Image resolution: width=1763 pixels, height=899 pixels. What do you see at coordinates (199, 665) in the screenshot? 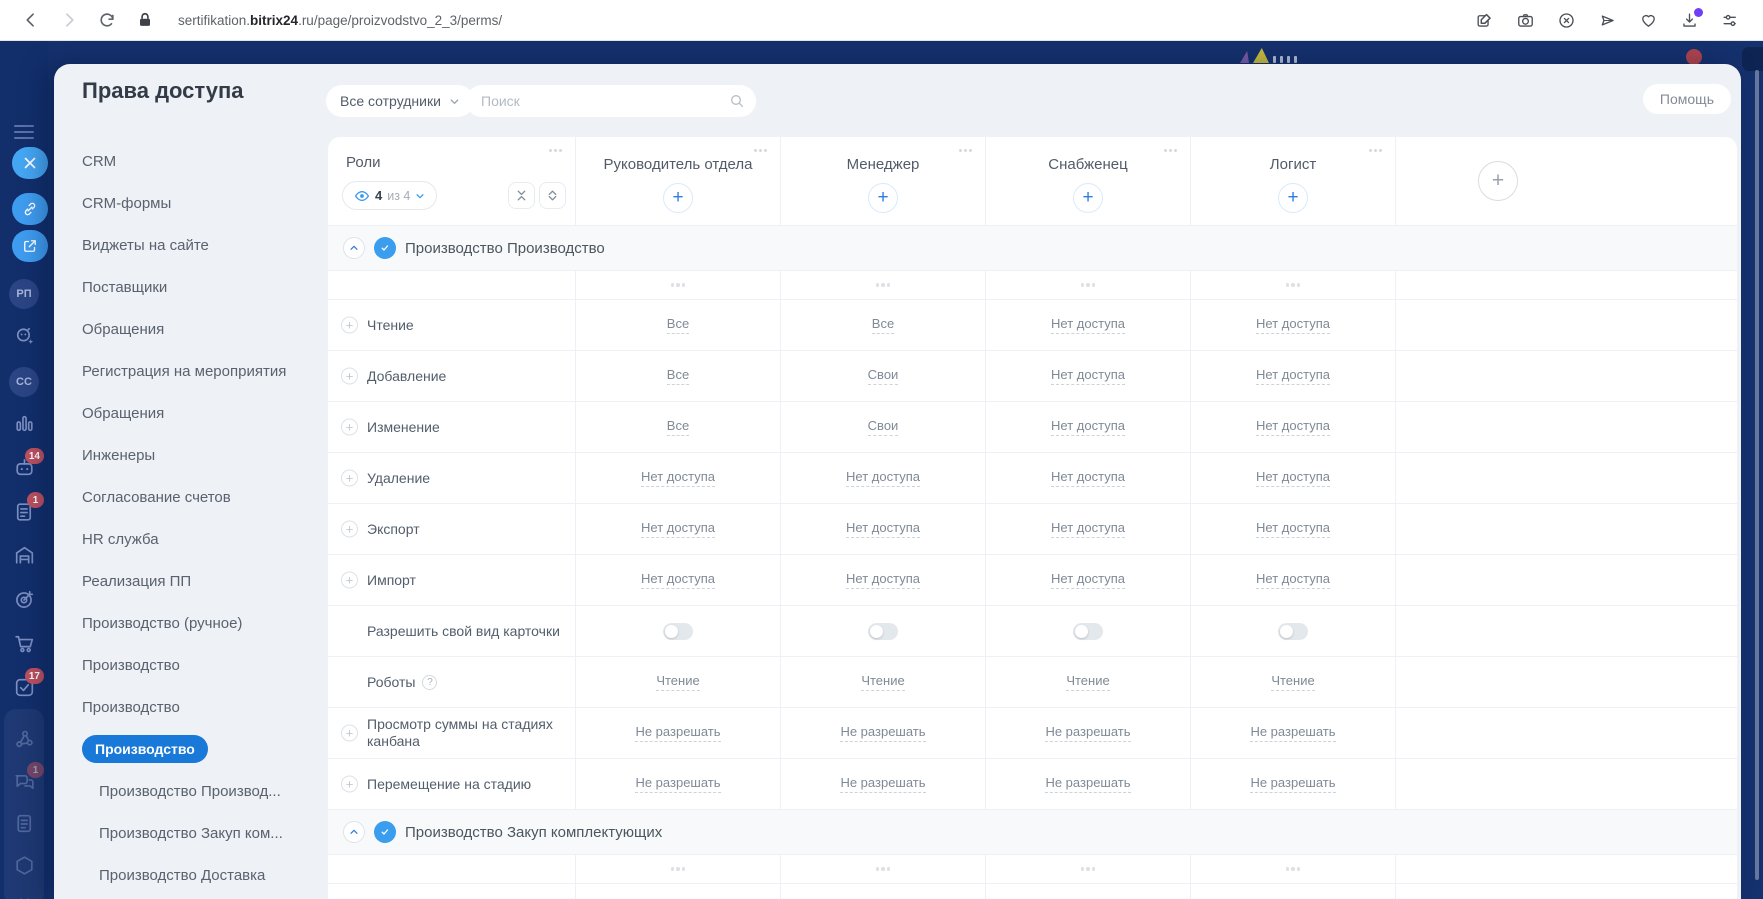
I see `menu-item-12: Производство` at bounding box center [199, 665].